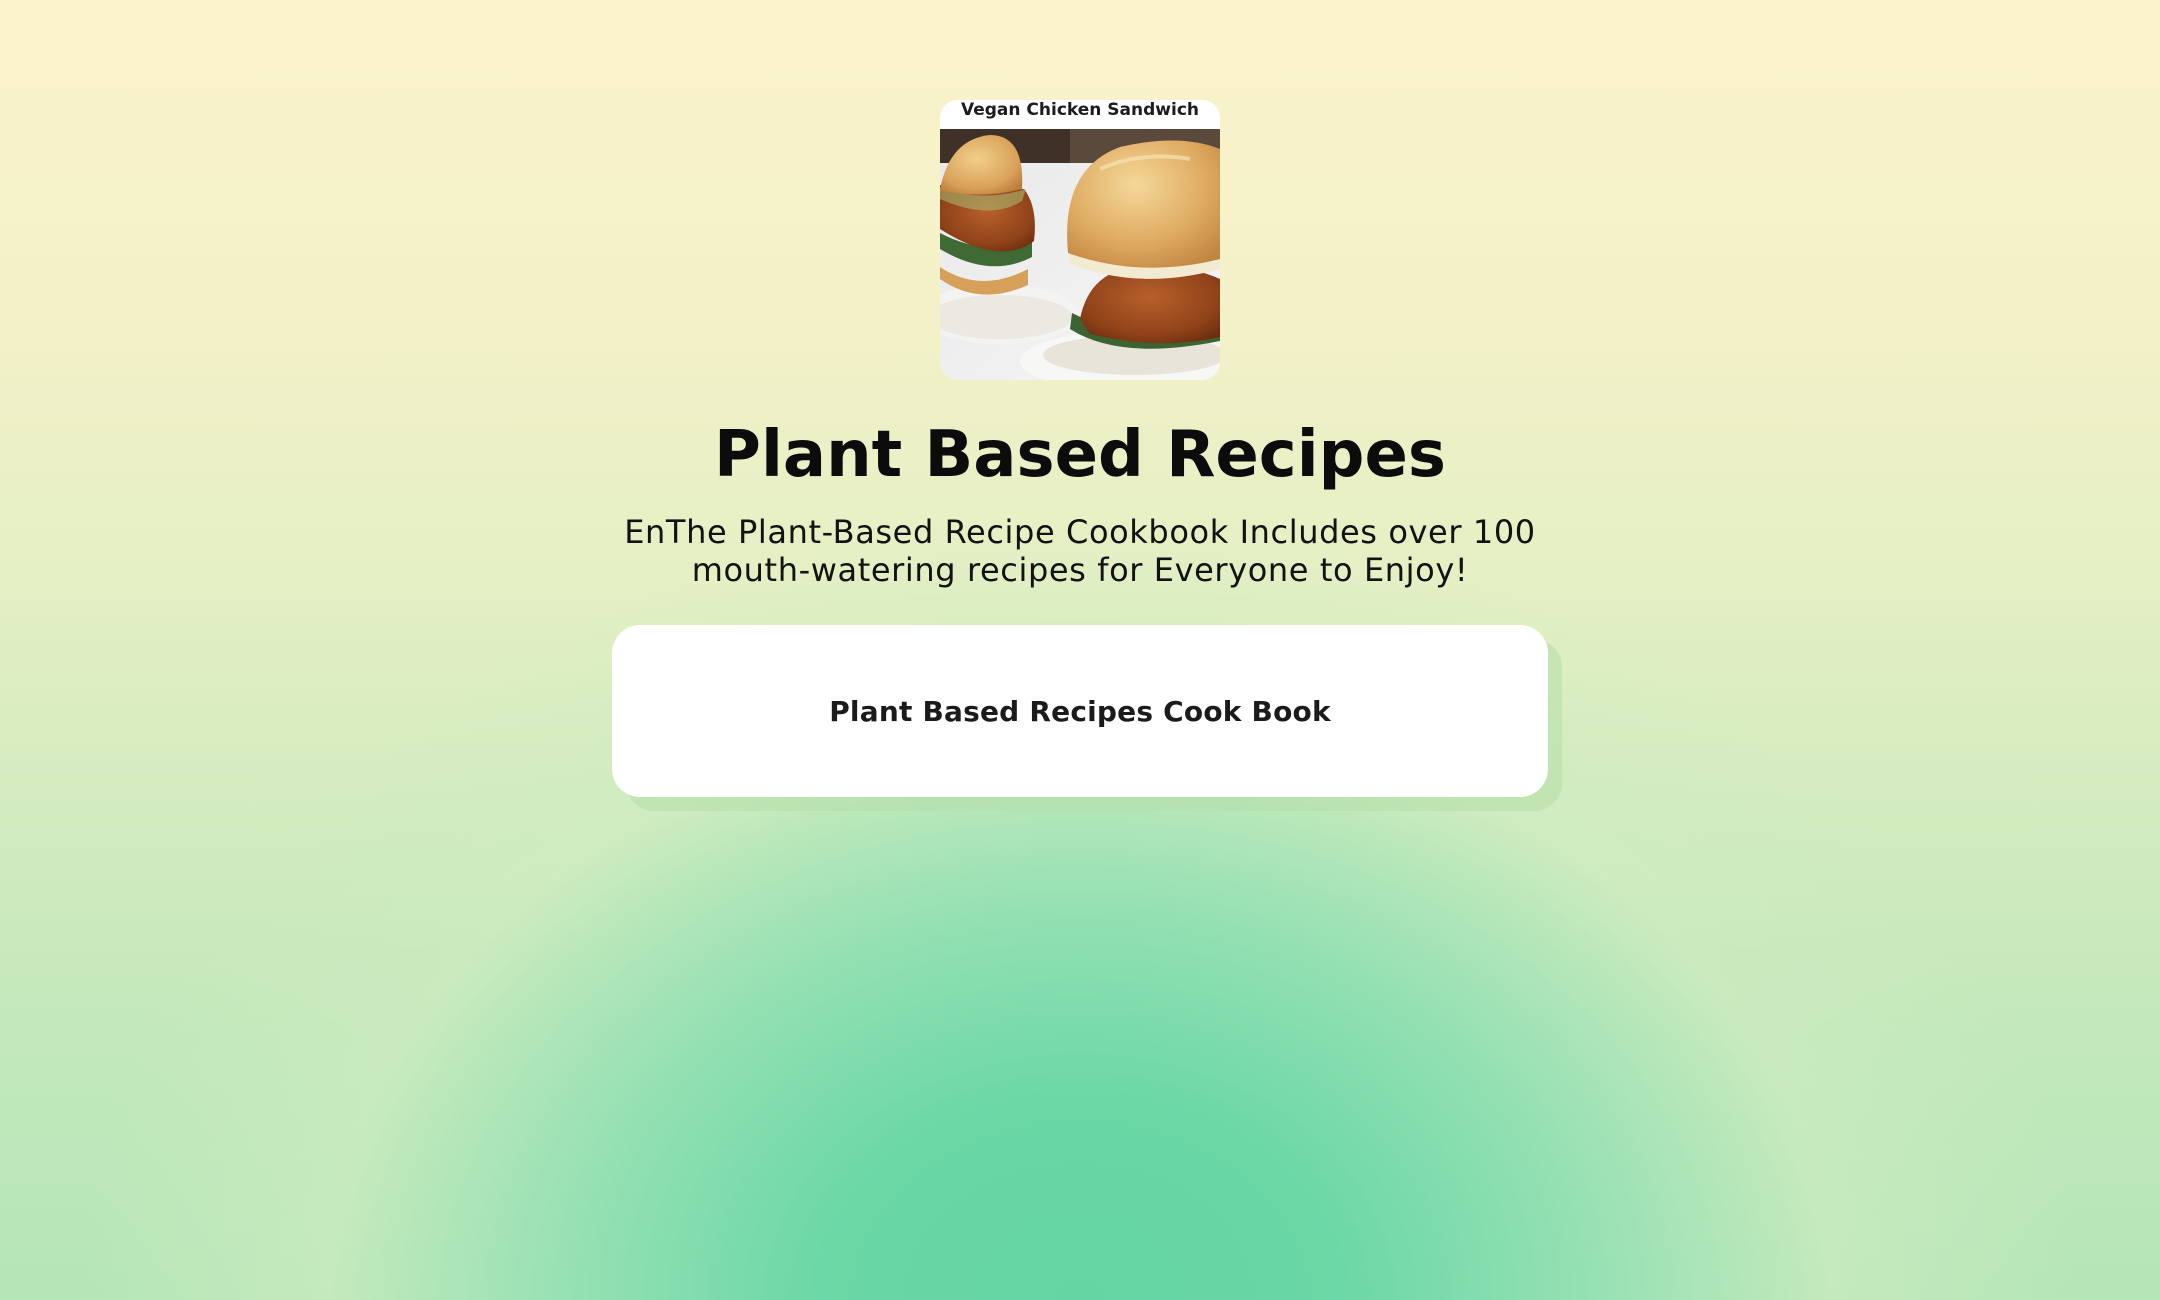 The height and width of the screenshot is (1300, 2160). I want to click on page-title: Plant Based Recipes, so click(1080, 455).